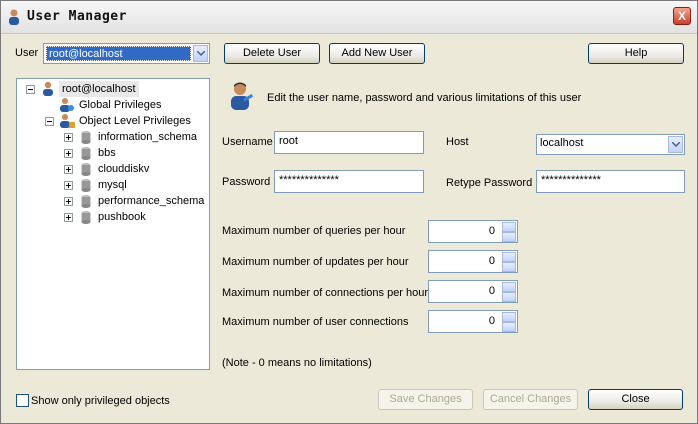 This screenshot has width=698, height=424. Describe the element at coordinates (120, 105) in the screenshot. I see `tree-node-global-privileges: Global Privileges` at that location.